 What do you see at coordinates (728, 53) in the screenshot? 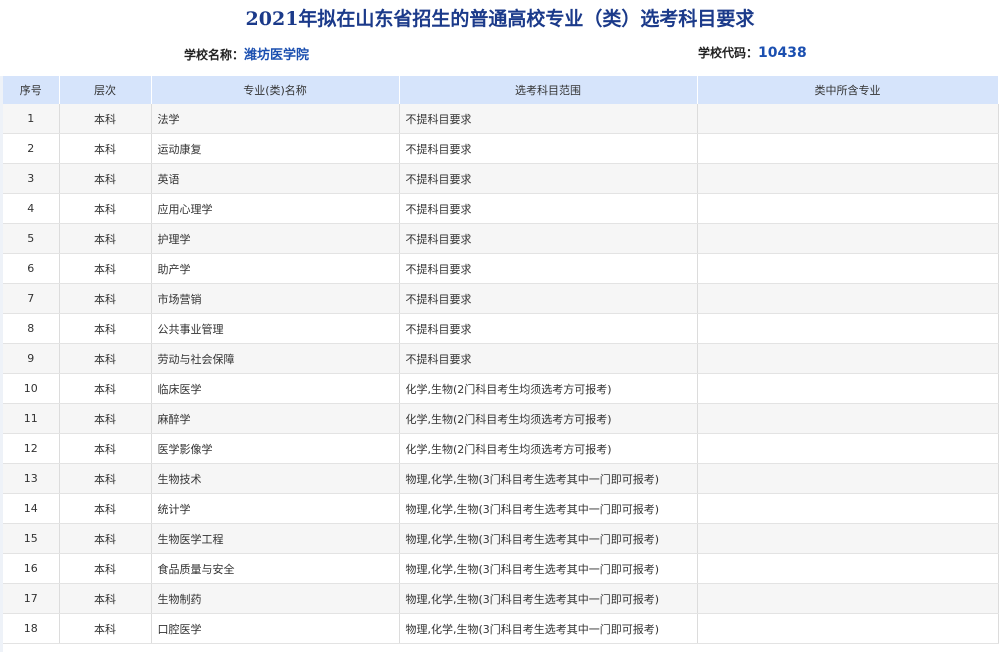
I see `school-code-label: 学校代码：` at bounding box center [728, 53].